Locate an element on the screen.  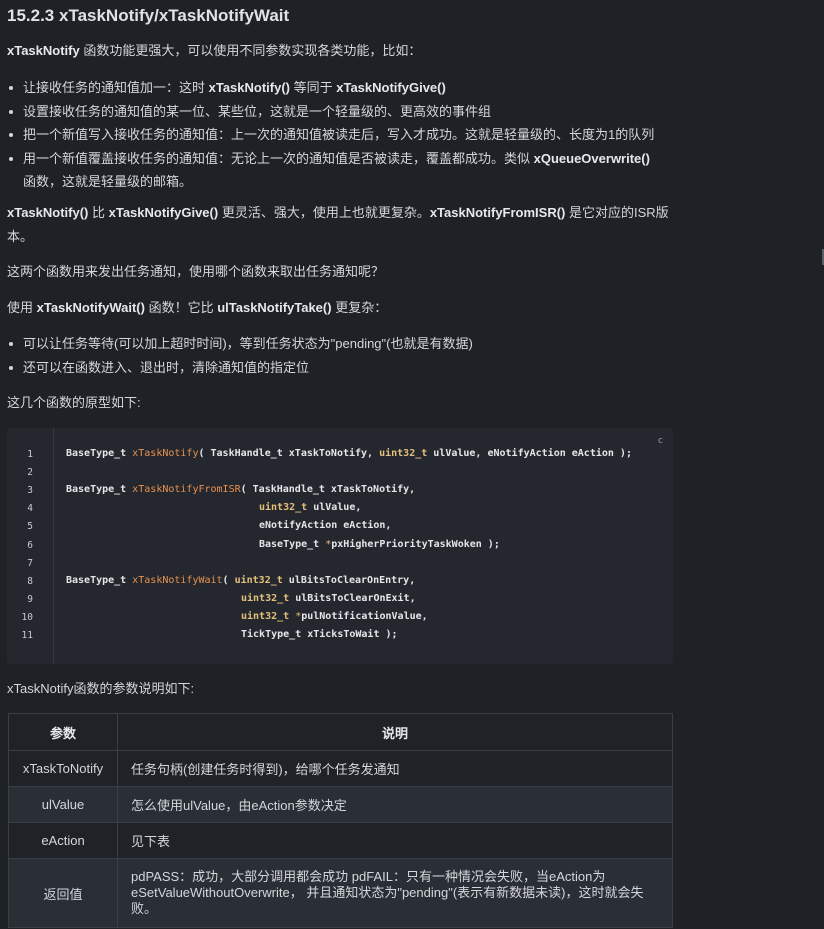
prototype-intro: 这几个函数的原型如下: is located at coordinates (74, 402).